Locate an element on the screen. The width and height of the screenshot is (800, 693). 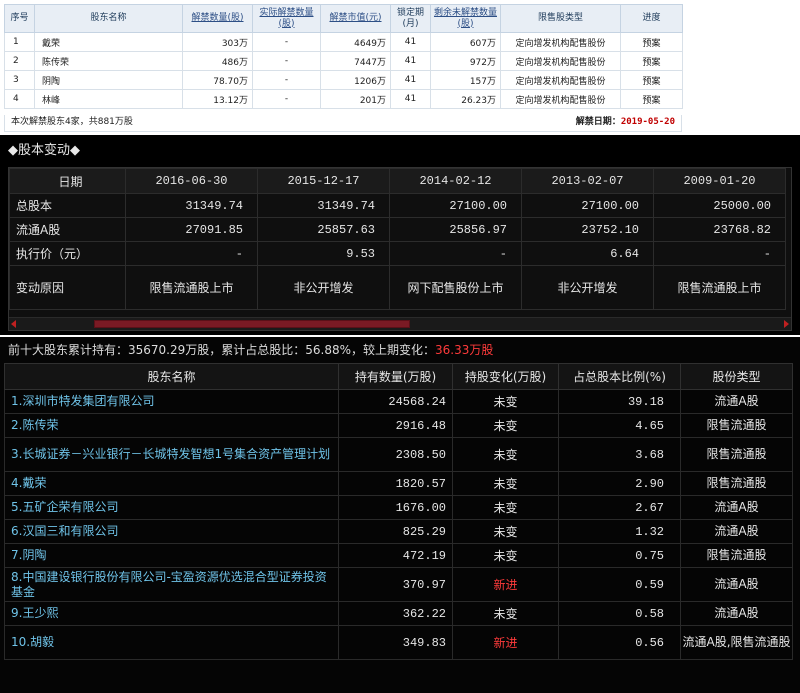
holder-qty: 472.19 is located at coordinates (395, 555).